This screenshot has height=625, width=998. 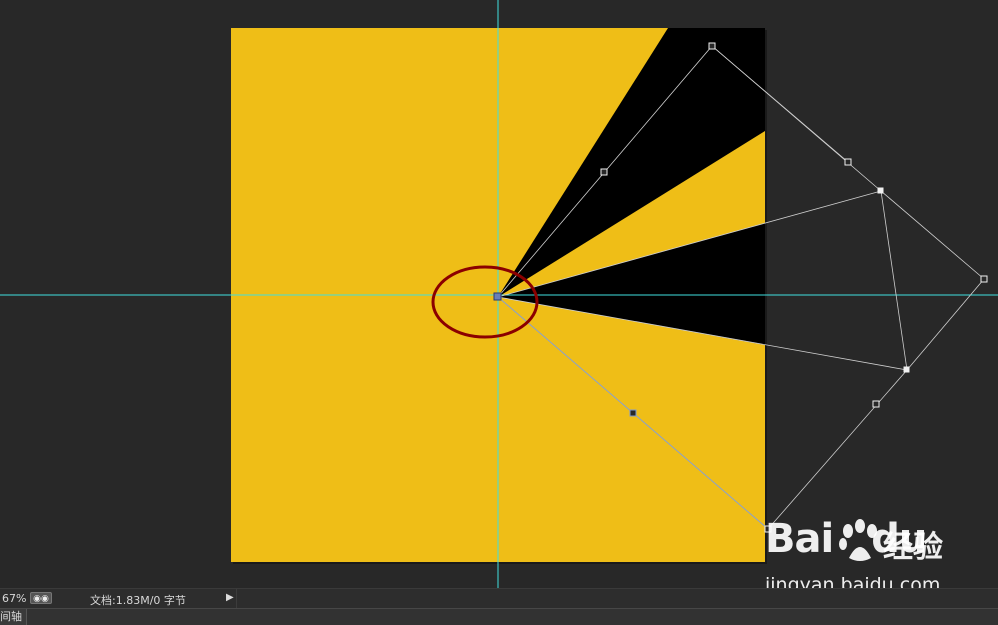 I want to click on watermark-brand-cn: 经验, so click(x=913, y=547).